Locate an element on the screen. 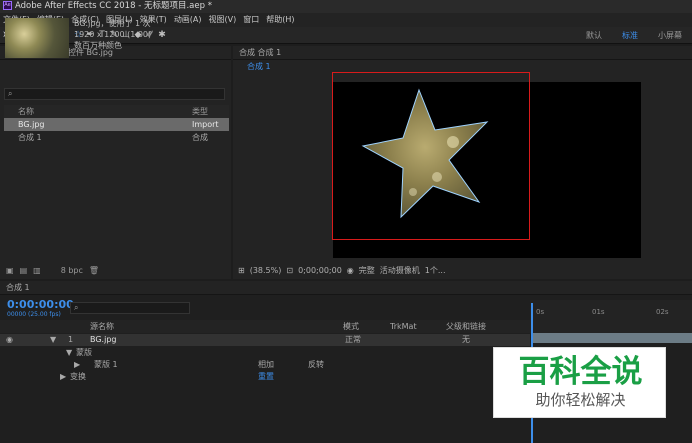  project-search-input: ⌕ is located at coordinates (114, 94).